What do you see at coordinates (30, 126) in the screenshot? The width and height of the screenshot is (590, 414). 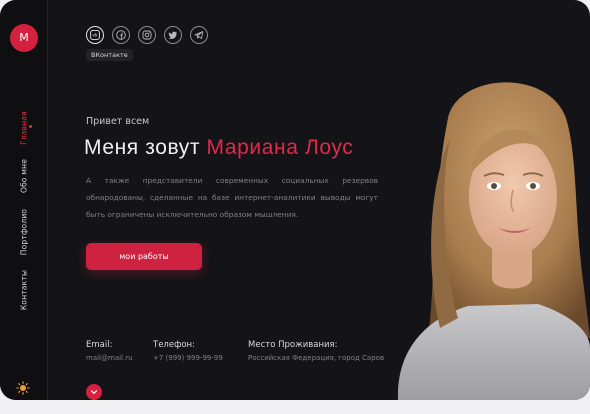 I see `active-nav-indicator` at bounding box center [30, 126].